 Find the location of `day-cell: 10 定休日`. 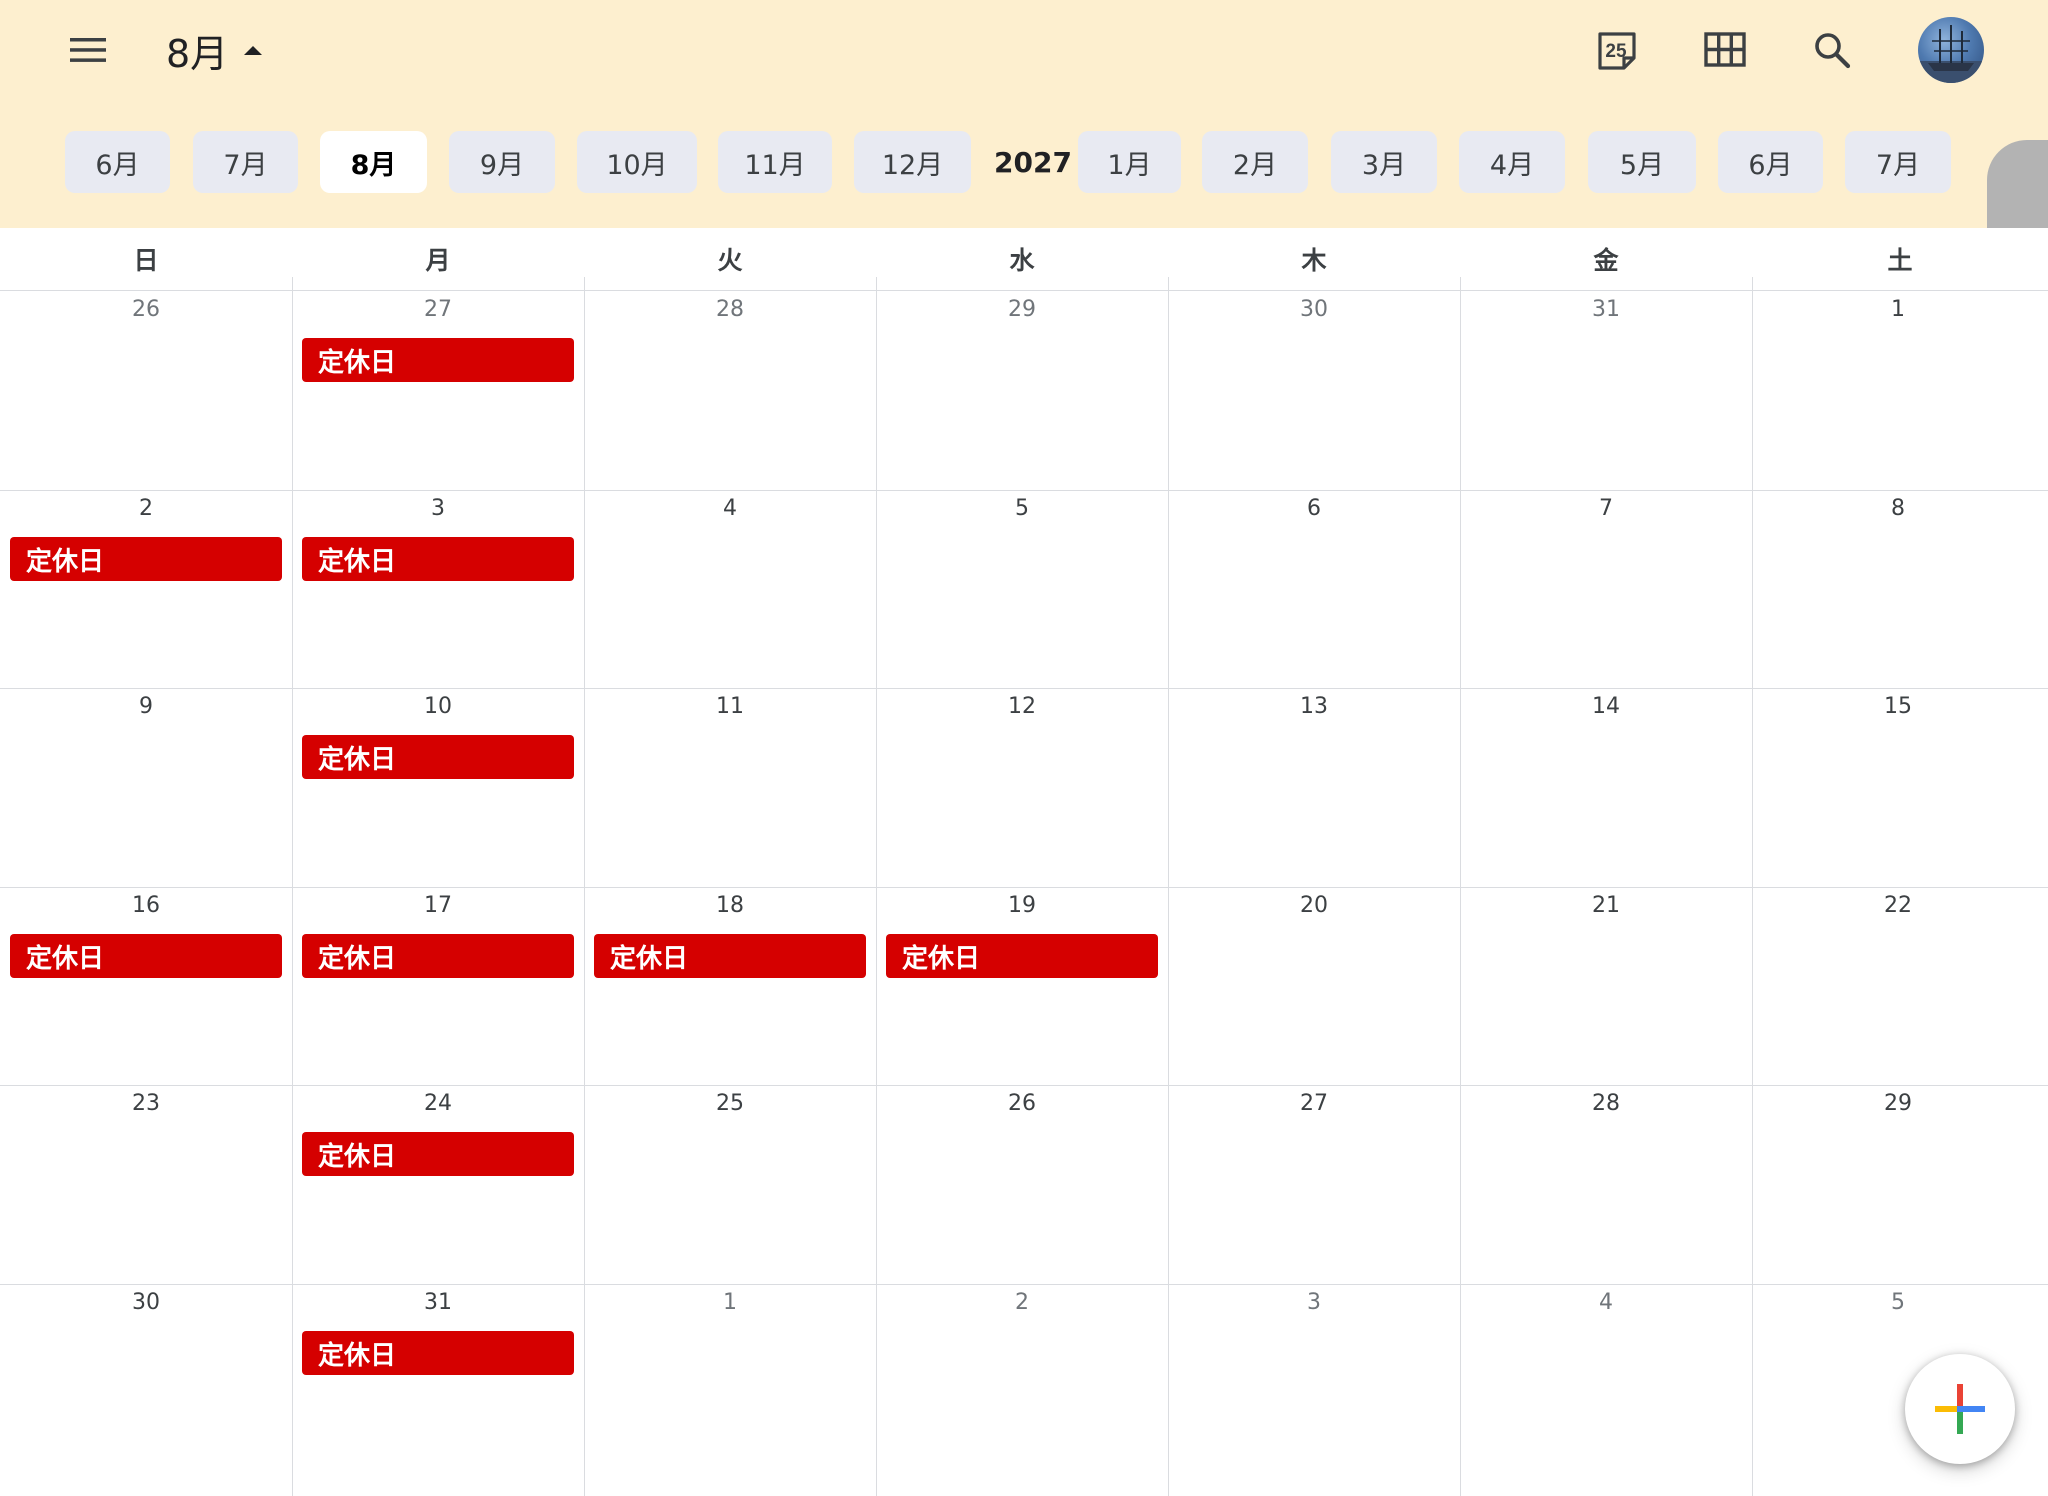

day-cell: 10 定休日 is located at coordinates (438, 787).